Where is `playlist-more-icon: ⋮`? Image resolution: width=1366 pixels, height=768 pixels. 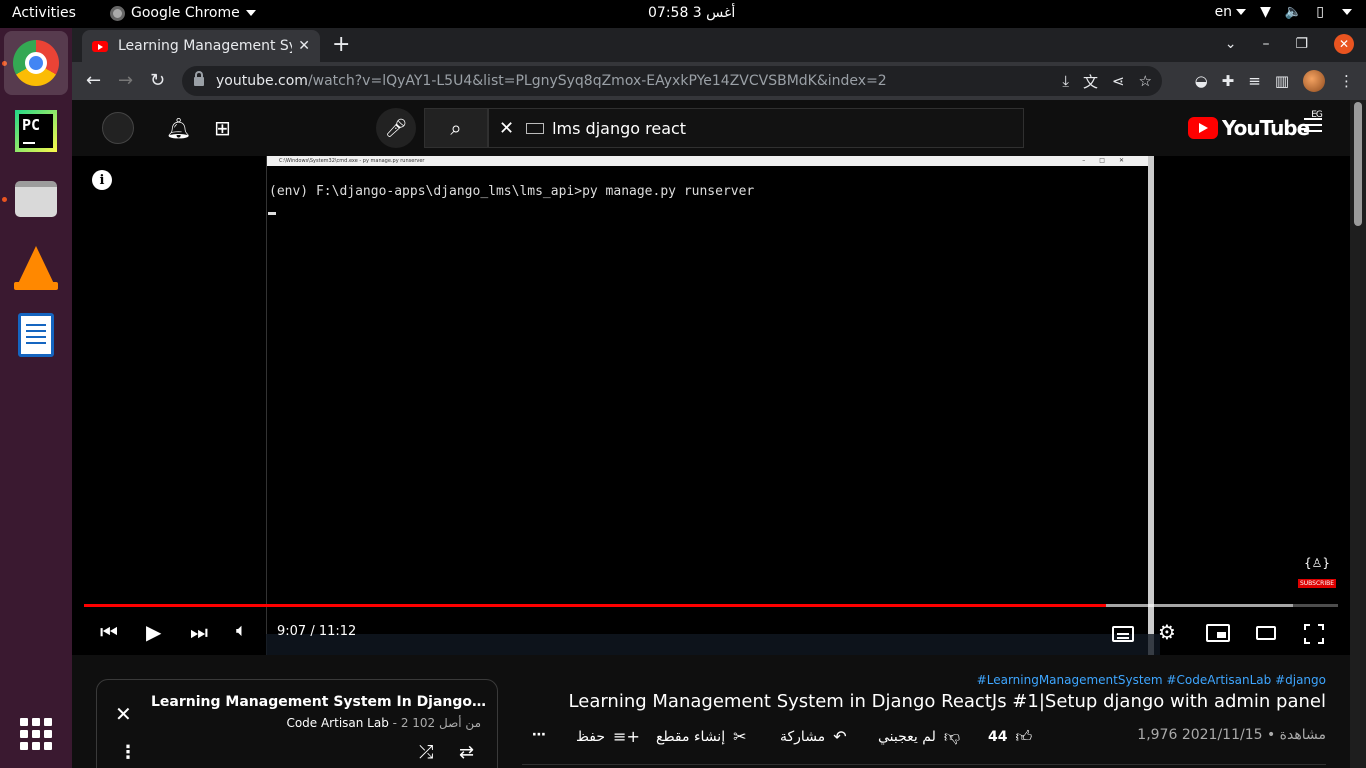 playlist-more-icon: ⋮ is located at coordinates (128, 752).